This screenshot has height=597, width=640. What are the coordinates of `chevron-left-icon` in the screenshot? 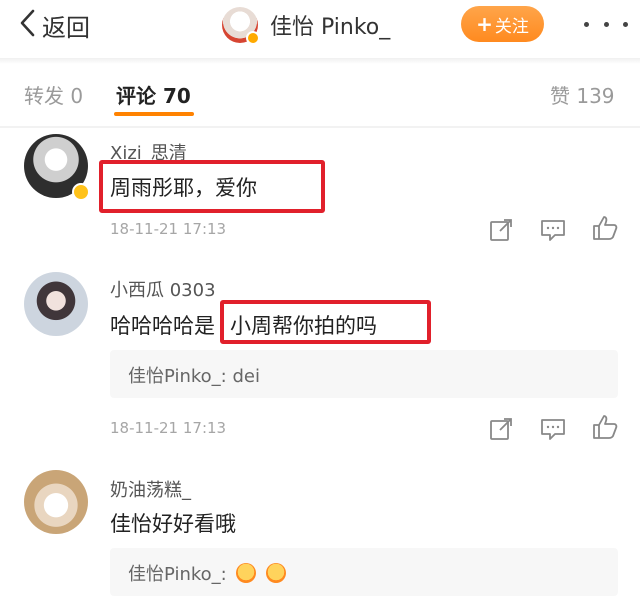 It's located at (27, 25).